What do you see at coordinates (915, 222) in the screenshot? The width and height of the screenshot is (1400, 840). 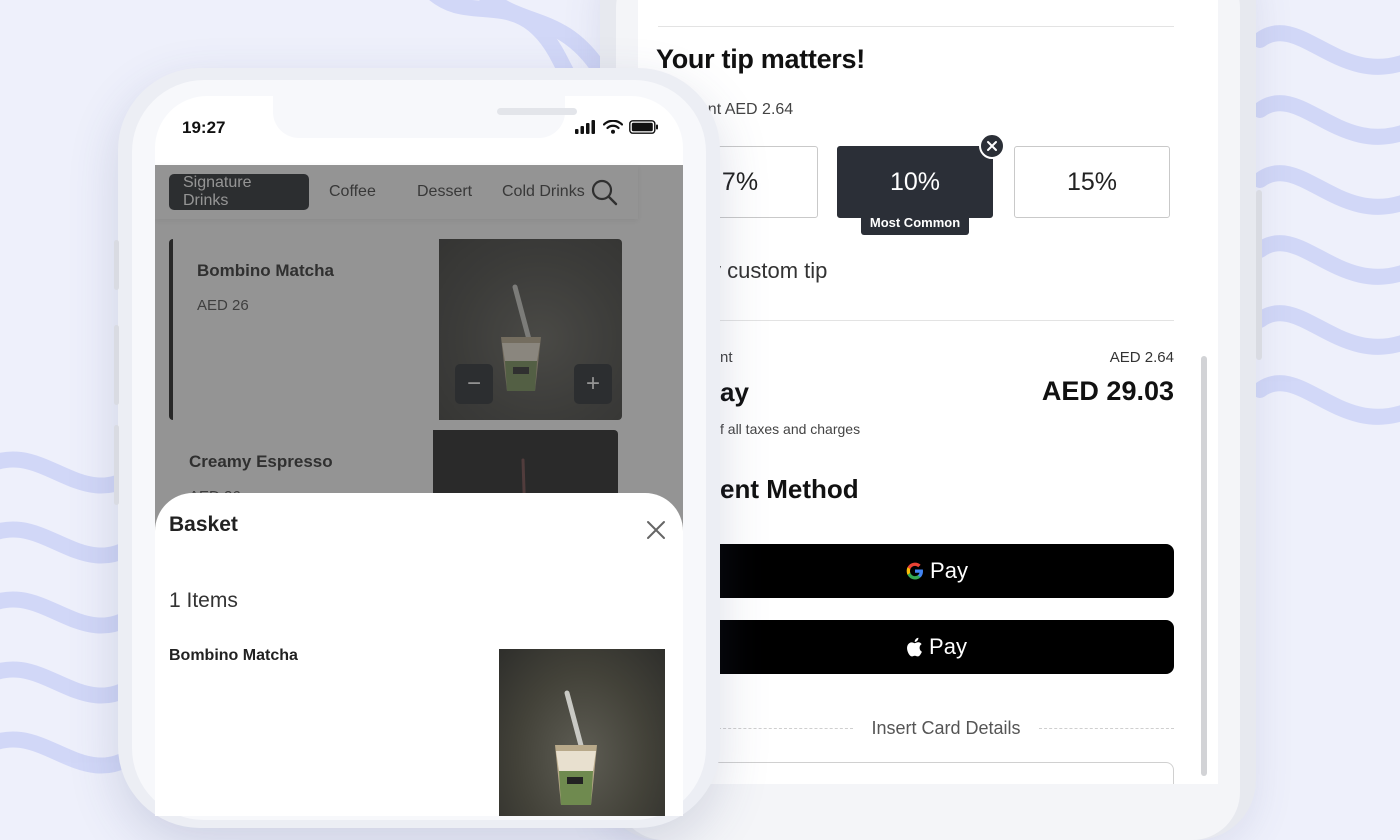 I see `most-common-badge: Most Common` at bounding box center [915, 222].